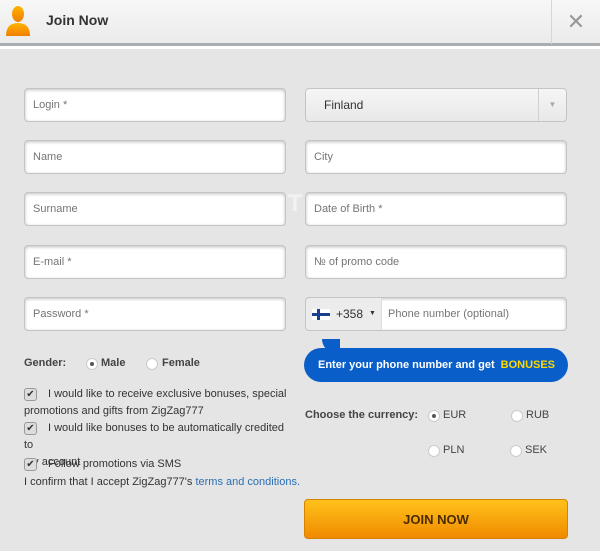  I want to click on join-now-button: JOIN NOW, so click(436, 519).